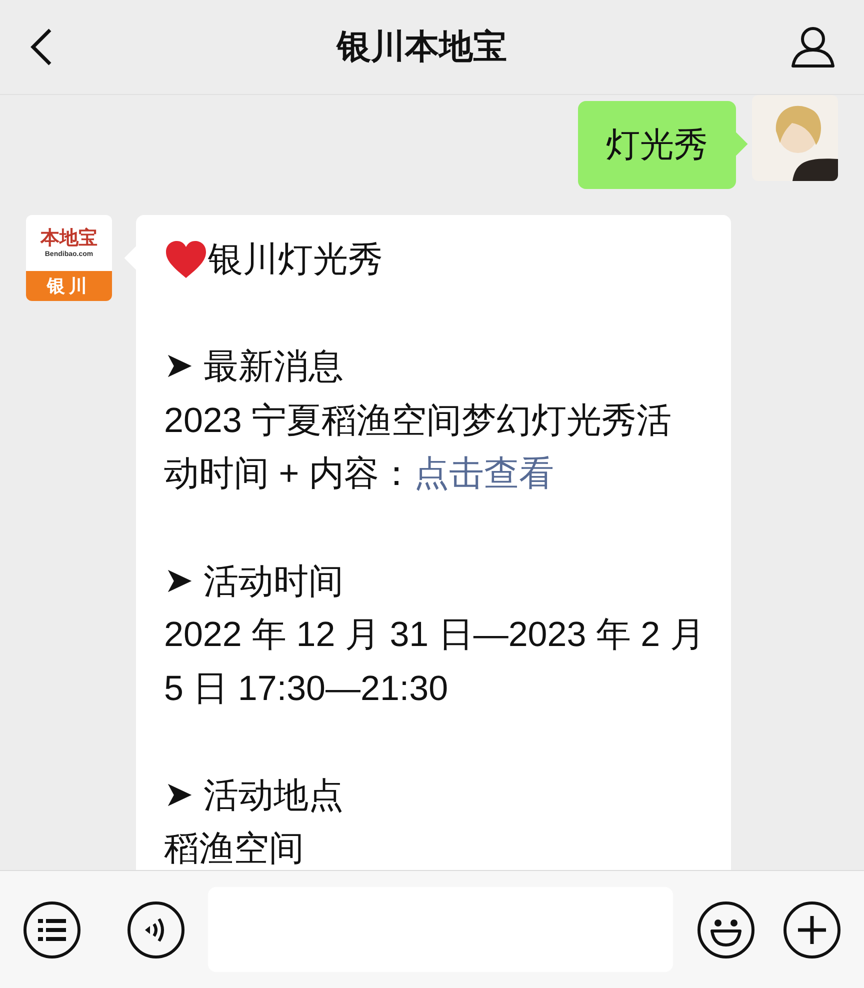 This screenshot has width=864, height=988. Describe the element at coordinates (812, 929) in the screenshot. I see `add-icon` at that location.